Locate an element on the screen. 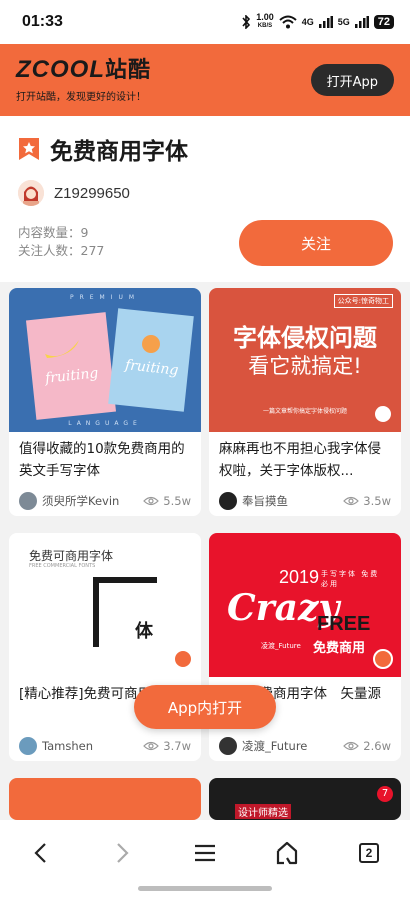  title-row: 免费商用字体 is located at coordinates (103, 149).